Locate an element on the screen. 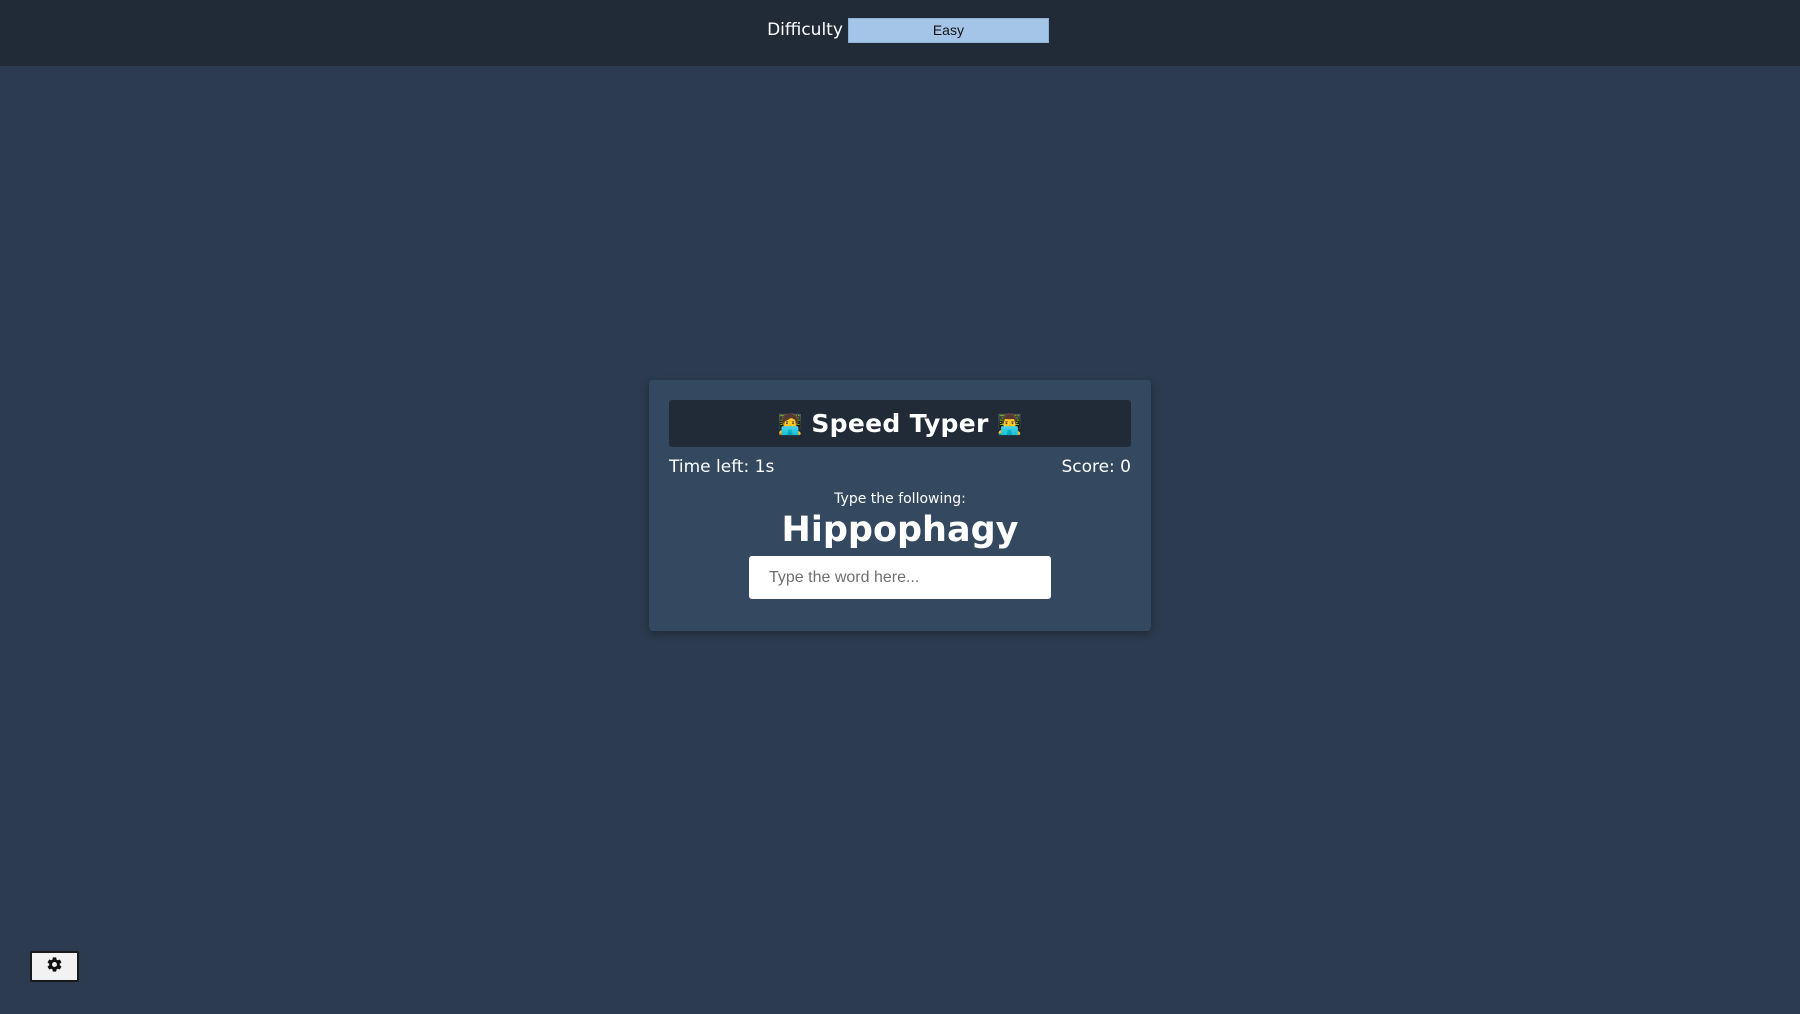 The image size is (1800, 1014). prompt-text: Type the following: is located at coordinates (900, 499).